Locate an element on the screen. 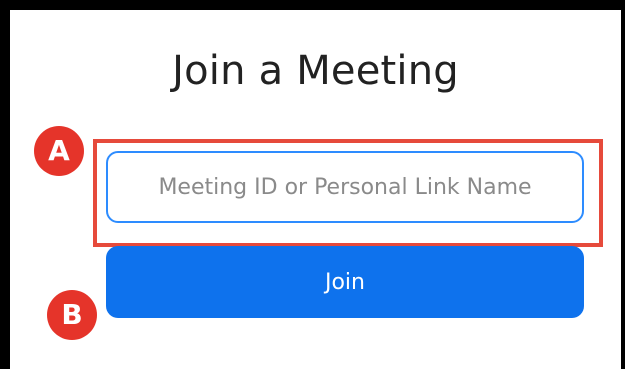  page-title: Join a Meeting is located at coordinates (315, 71).